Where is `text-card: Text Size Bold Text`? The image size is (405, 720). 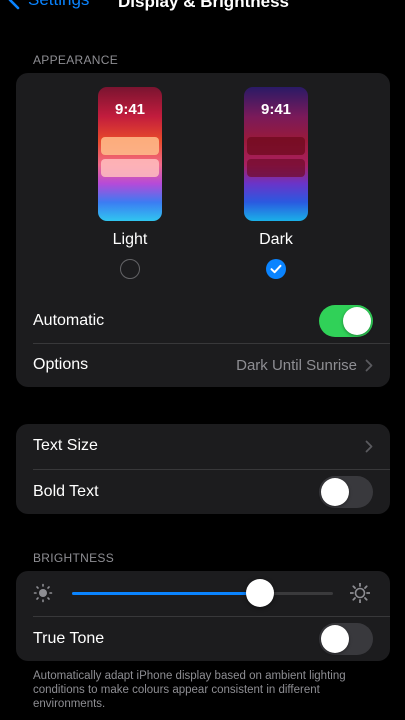 text-card: Text Size Bold Text is located at coordinates (203, 469).